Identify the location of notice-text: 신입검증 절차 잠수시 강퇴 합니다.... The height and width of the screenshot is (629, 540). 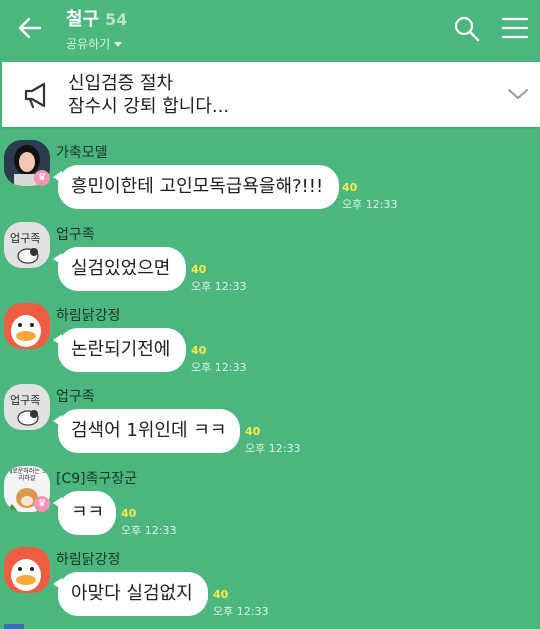
(148, 95).